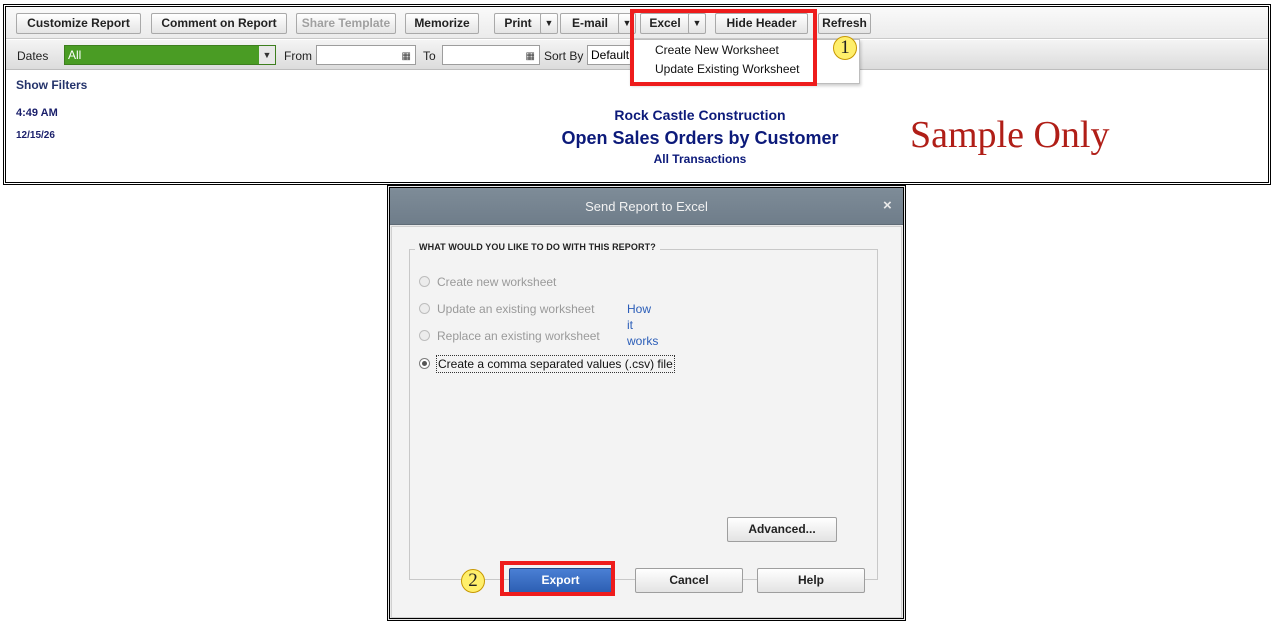 Image resolution: width=1275 pixels, height=621 pixels. What do you see at coordinates (700, 159) in the screenshot?
I see `report-subtitle: All Transactions` at bounding box center [700, 159].